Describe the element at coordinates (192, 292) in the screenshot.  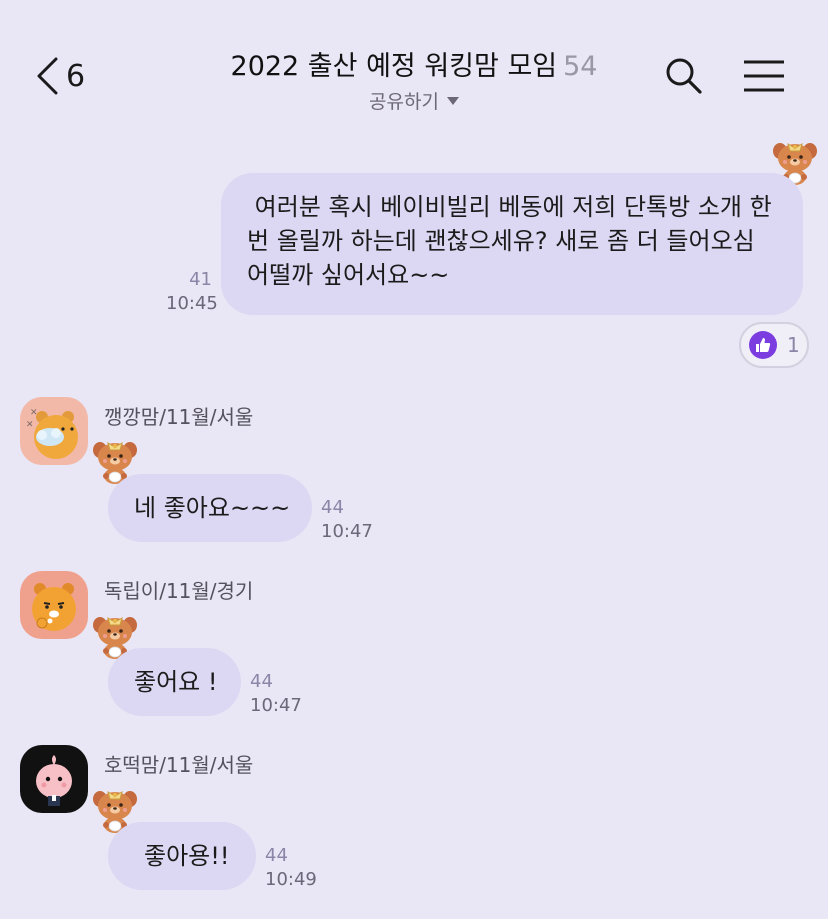
I see `message-meta: 41 10:45` at that location.